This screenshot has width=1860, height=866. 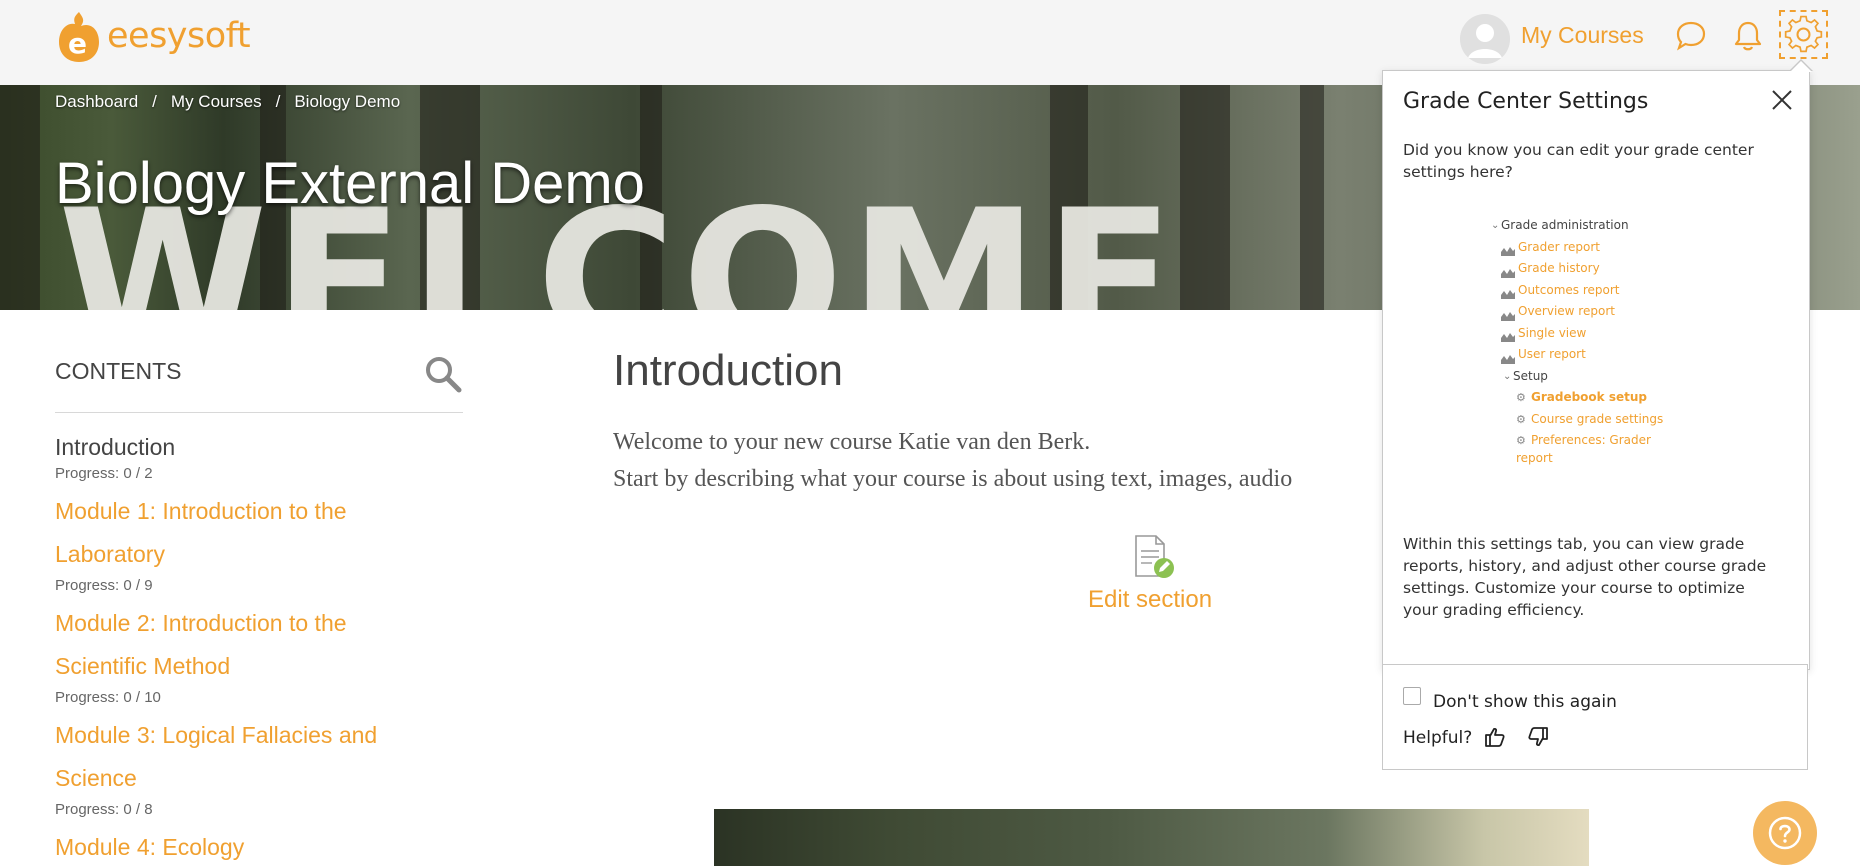 I want to click on contents-list: Introduction Progress: 0 / 2 Module 1, so click(x=235, y=648).